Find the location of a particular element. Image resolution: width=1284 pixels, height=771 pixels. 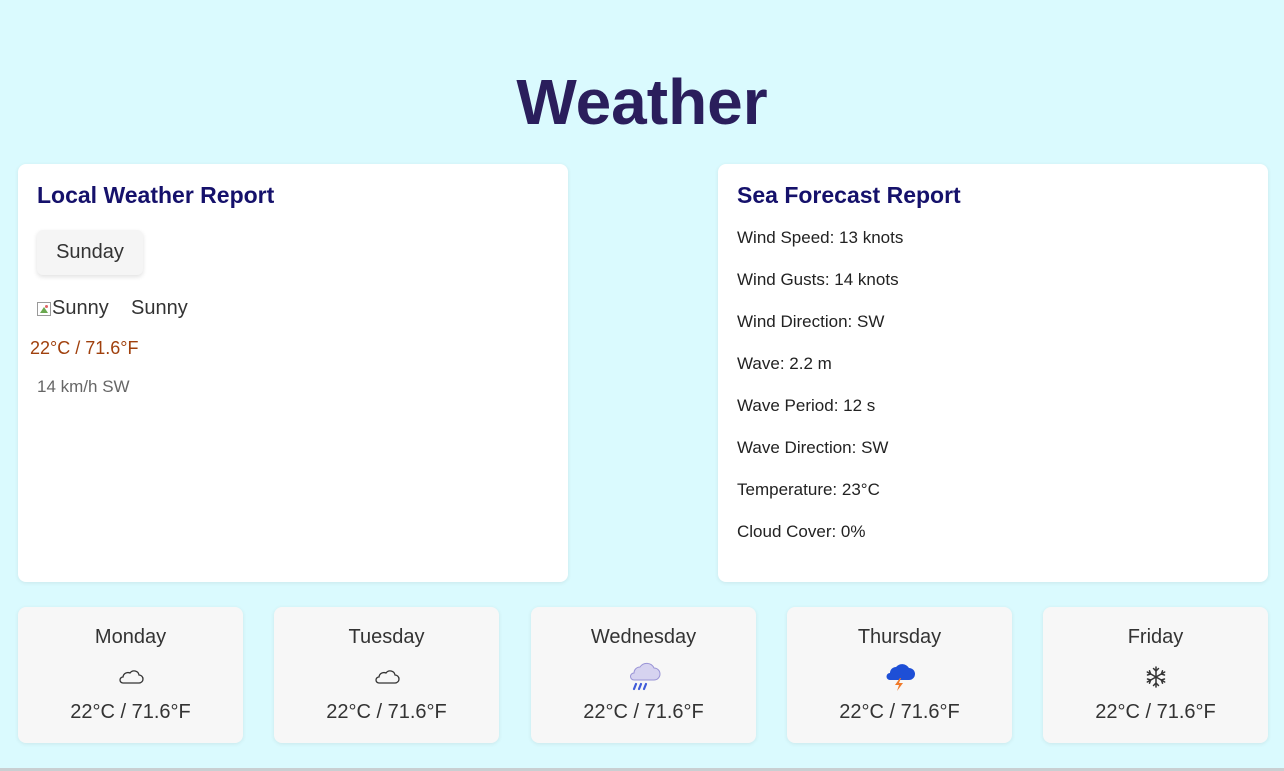

page-title: Weather is located at coordinates (642, 102).